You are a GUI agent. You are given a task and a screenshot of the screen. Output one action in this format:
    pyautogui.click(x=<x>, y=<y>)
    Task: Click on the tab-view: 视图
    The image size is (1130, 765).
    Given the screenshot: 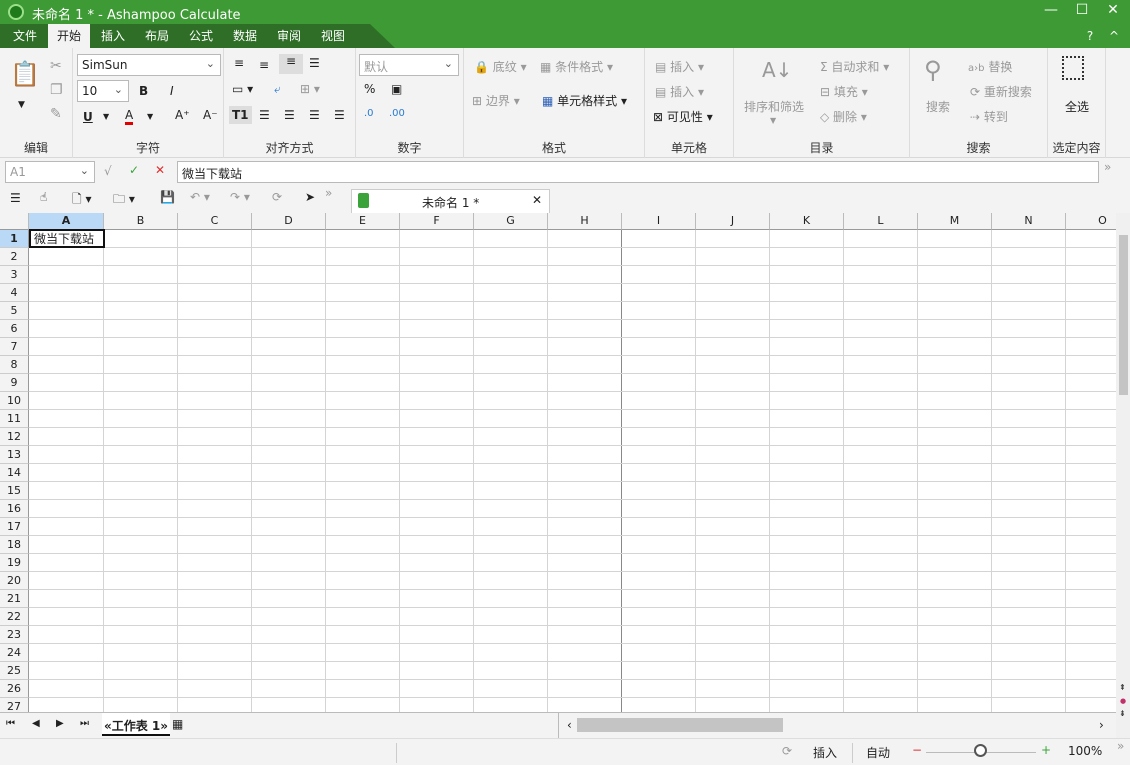 What is the action you would take?
    pyautogui.click(x=333, y=36)
    